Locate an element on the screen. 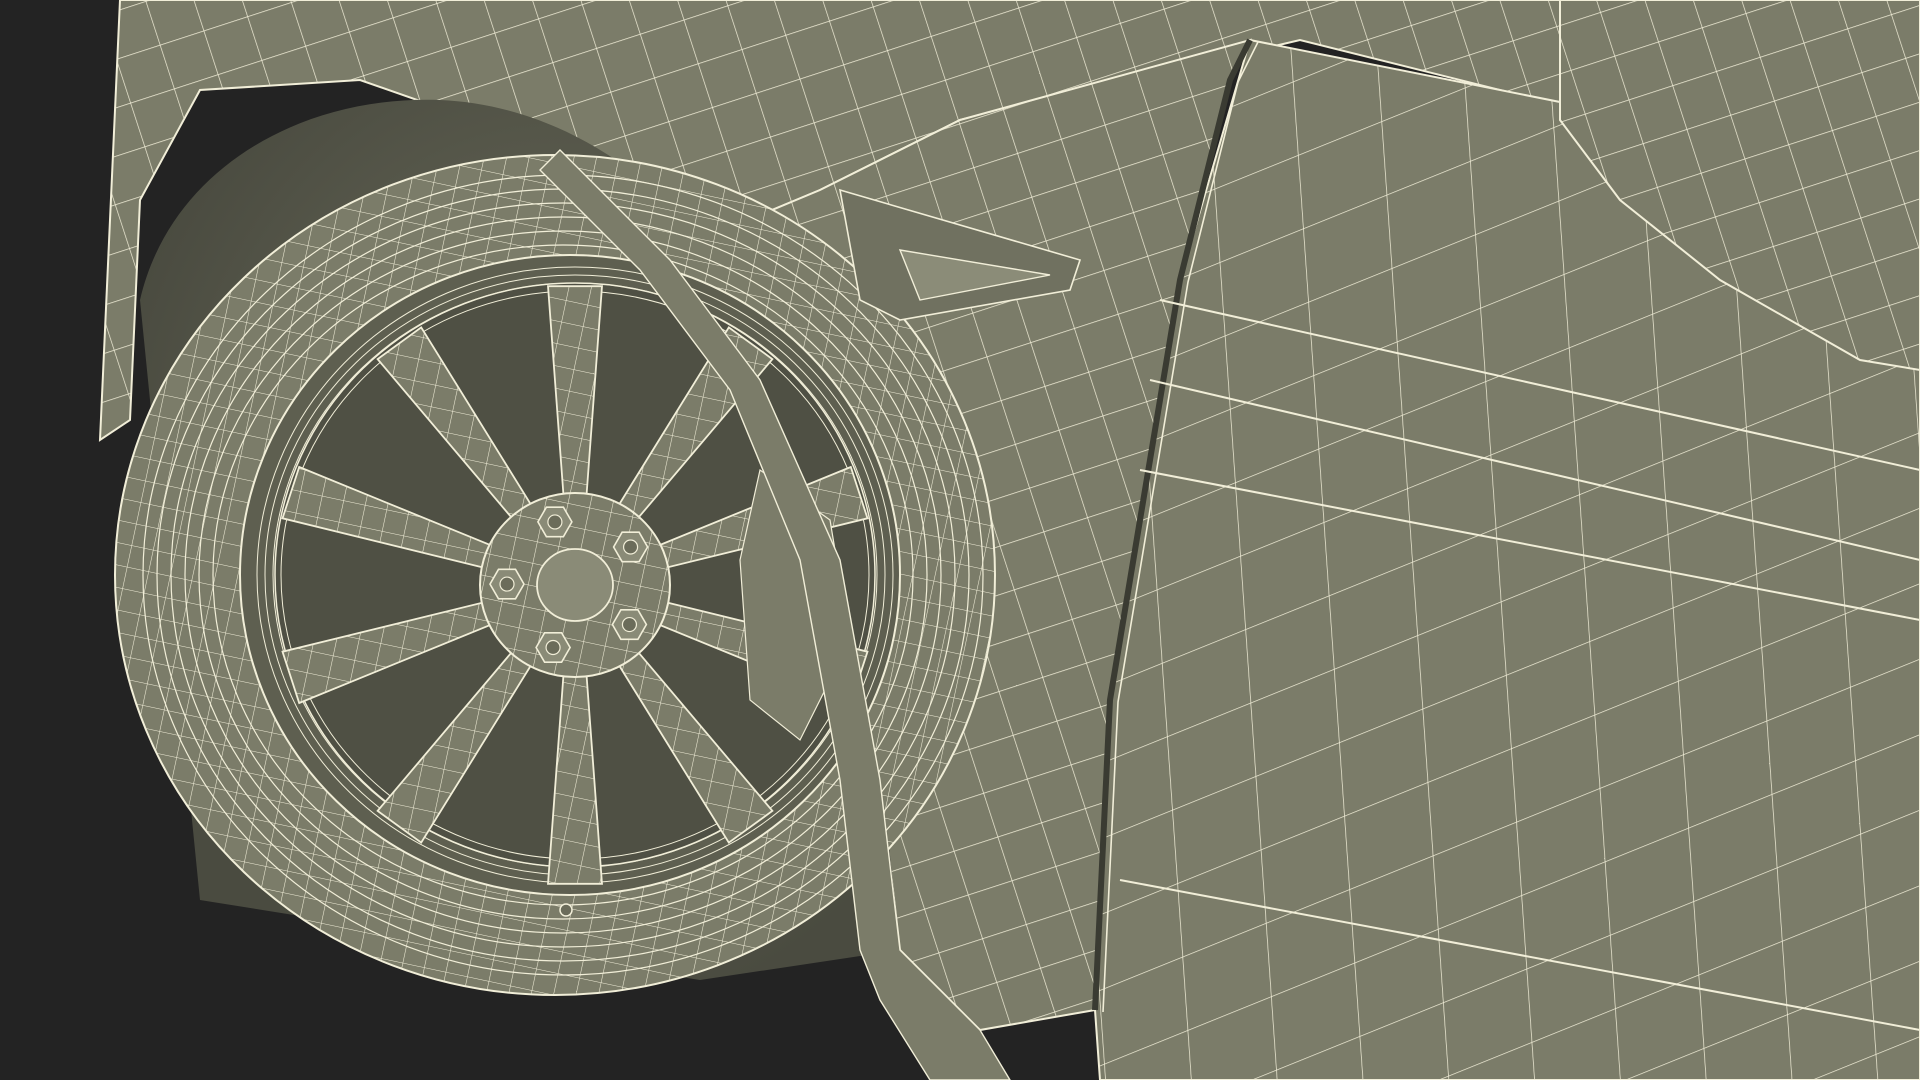  center-cap is located at coordinates (575, 585).